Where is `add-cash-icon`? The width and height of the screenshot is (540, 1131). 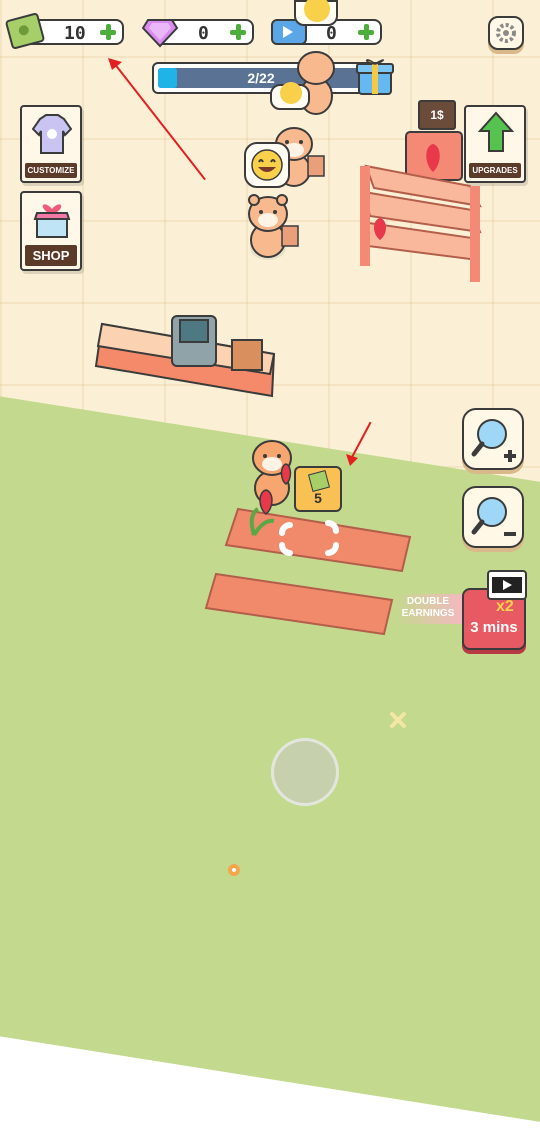
add-cash-icon is located at coordinates (108, 32).